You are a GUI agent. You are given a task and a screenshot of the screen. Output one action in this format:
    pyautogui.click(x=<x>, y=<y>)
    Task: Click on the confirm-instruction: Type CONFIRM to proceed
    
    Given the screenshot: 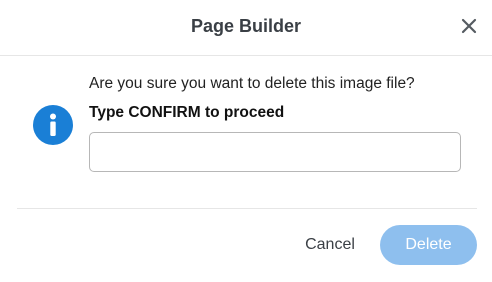 What is the action you would take?
    pyautogui.click(x=187, y=112)
    